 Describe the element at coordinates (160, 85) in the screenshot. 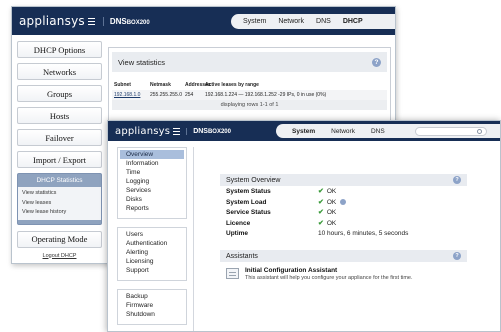

I see `col-netmask: Netmask` at that location.